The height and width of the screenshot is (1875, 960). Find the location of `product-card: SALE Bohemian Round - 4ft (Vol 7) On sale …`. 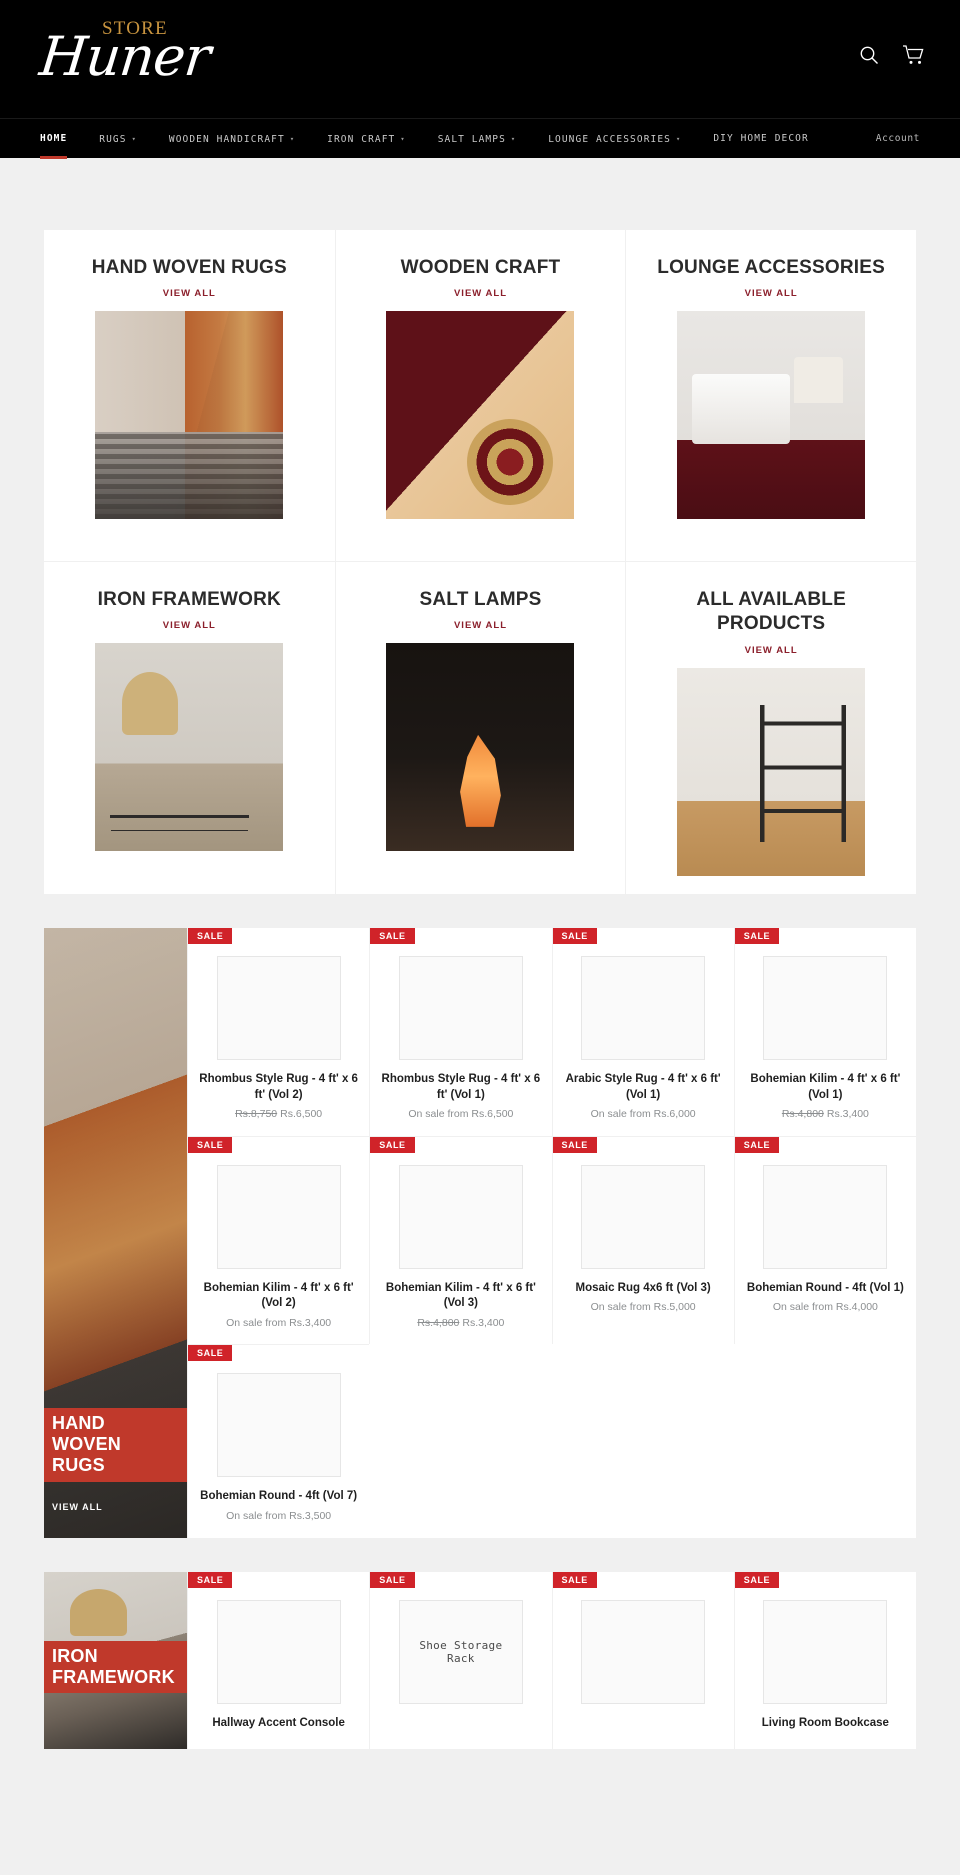

product-card: SALE Bohemian Round - 4ft (Vol 7) On sale … is located at coordinates (278, 1441).